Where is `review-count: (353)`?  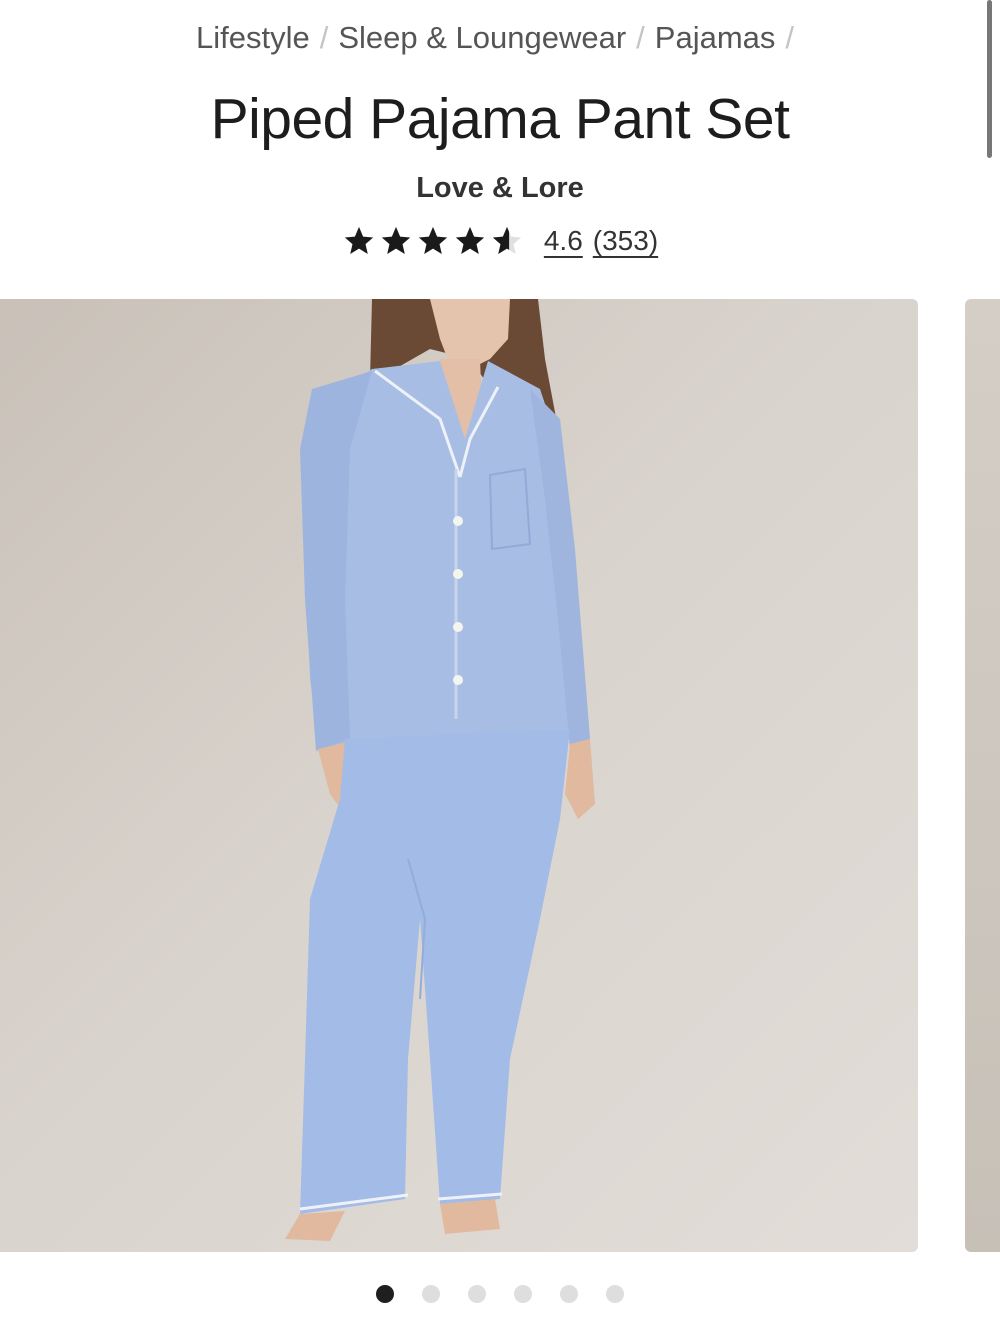 review-count: (353) is located at coordinates (625, 241).